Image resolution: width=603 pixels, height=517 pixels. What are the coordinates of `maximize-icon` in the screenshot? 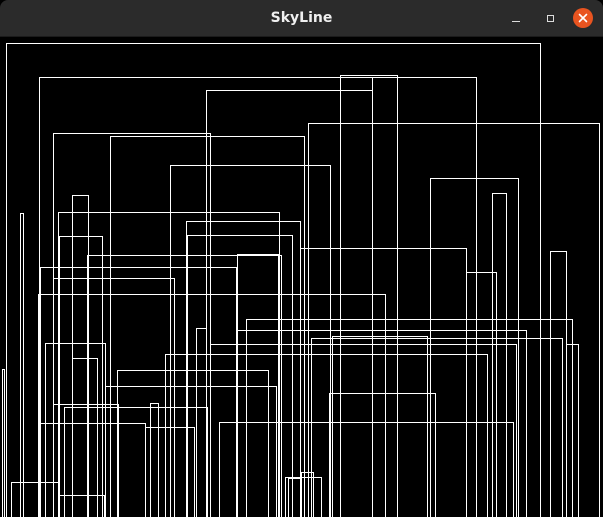 It's located at (550, 18).